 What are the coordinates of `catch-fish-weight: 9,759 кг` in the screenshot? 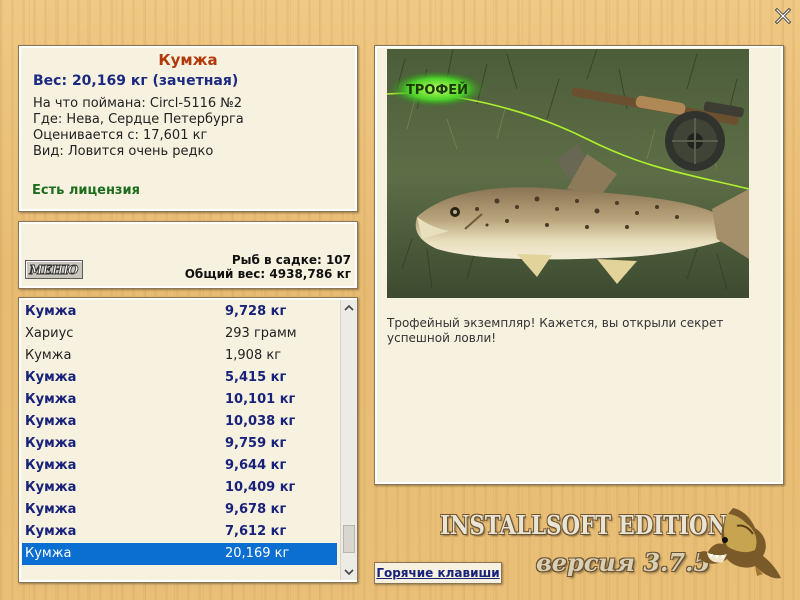 It's located at (256, 443).